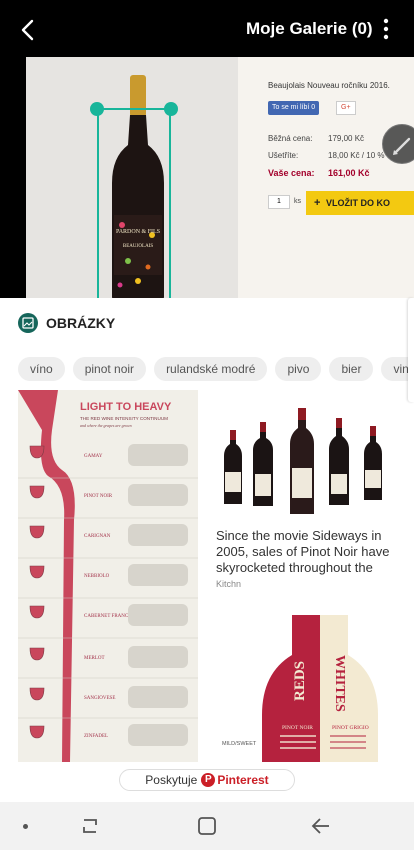 This screenshot has width=414, height=850. I want to click on svg-text: LIGHT TO HEAVY, so click(126, 407).